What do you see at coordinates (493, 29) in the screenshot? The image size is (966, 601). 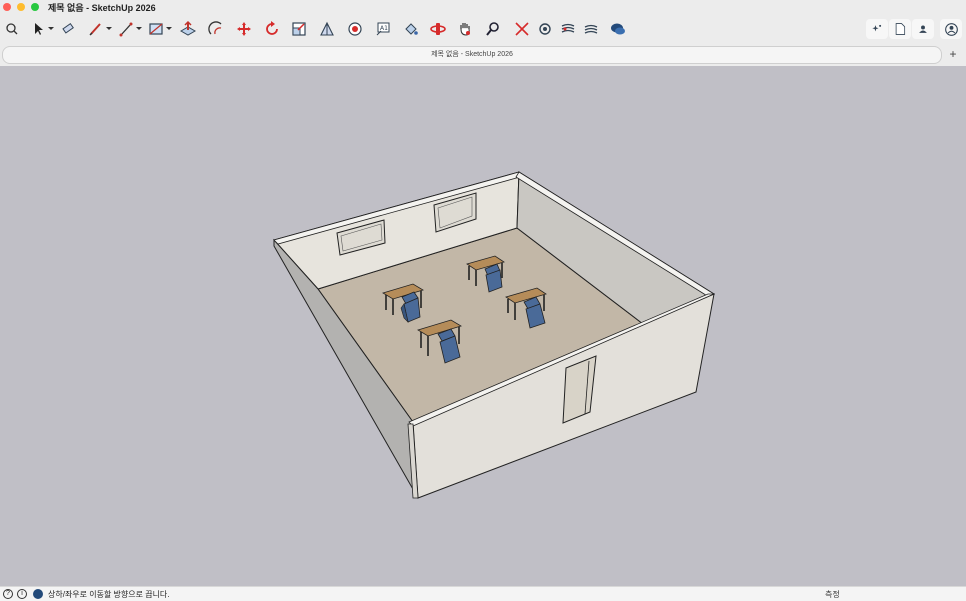 I see `zoom-icon` at bounding box center [493, 29].